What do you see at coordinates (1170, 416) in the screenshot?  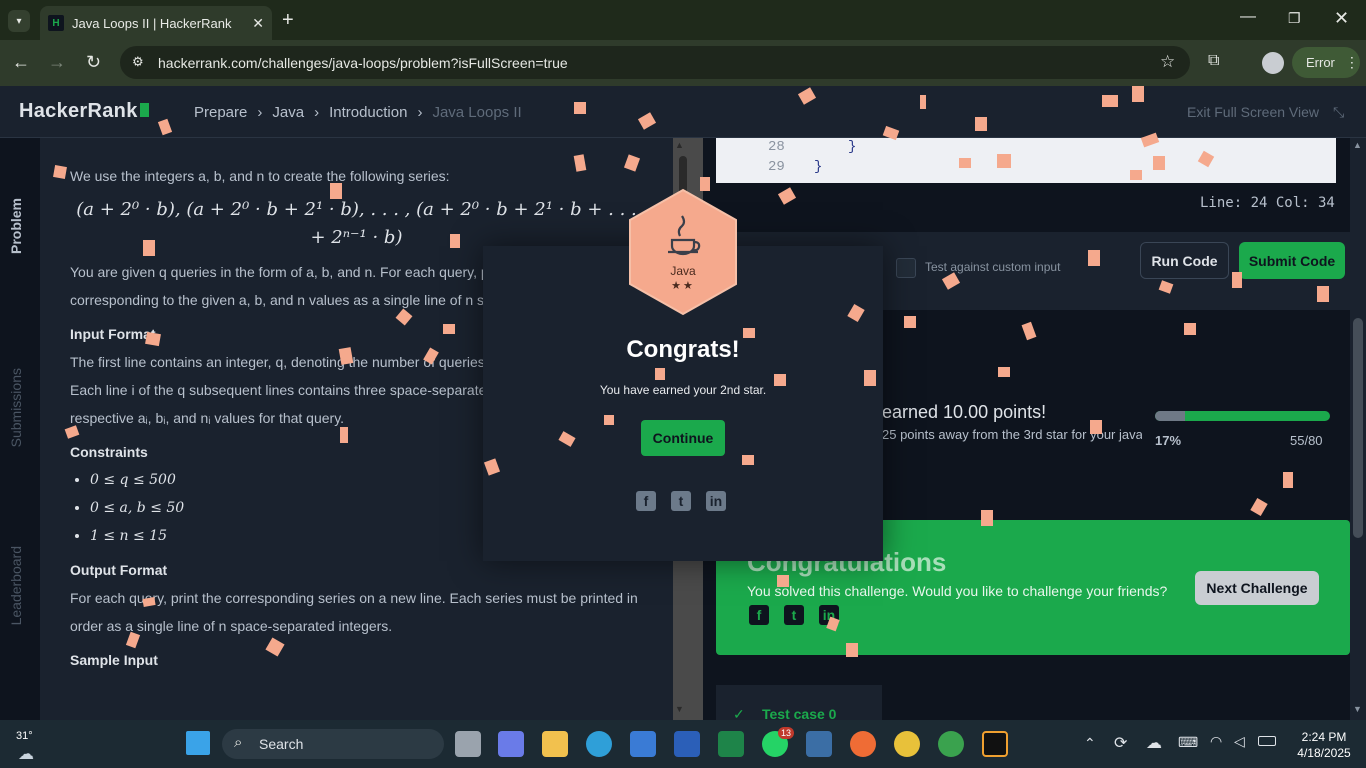 I see `progress-fill` at bounding box center [1170, 416].